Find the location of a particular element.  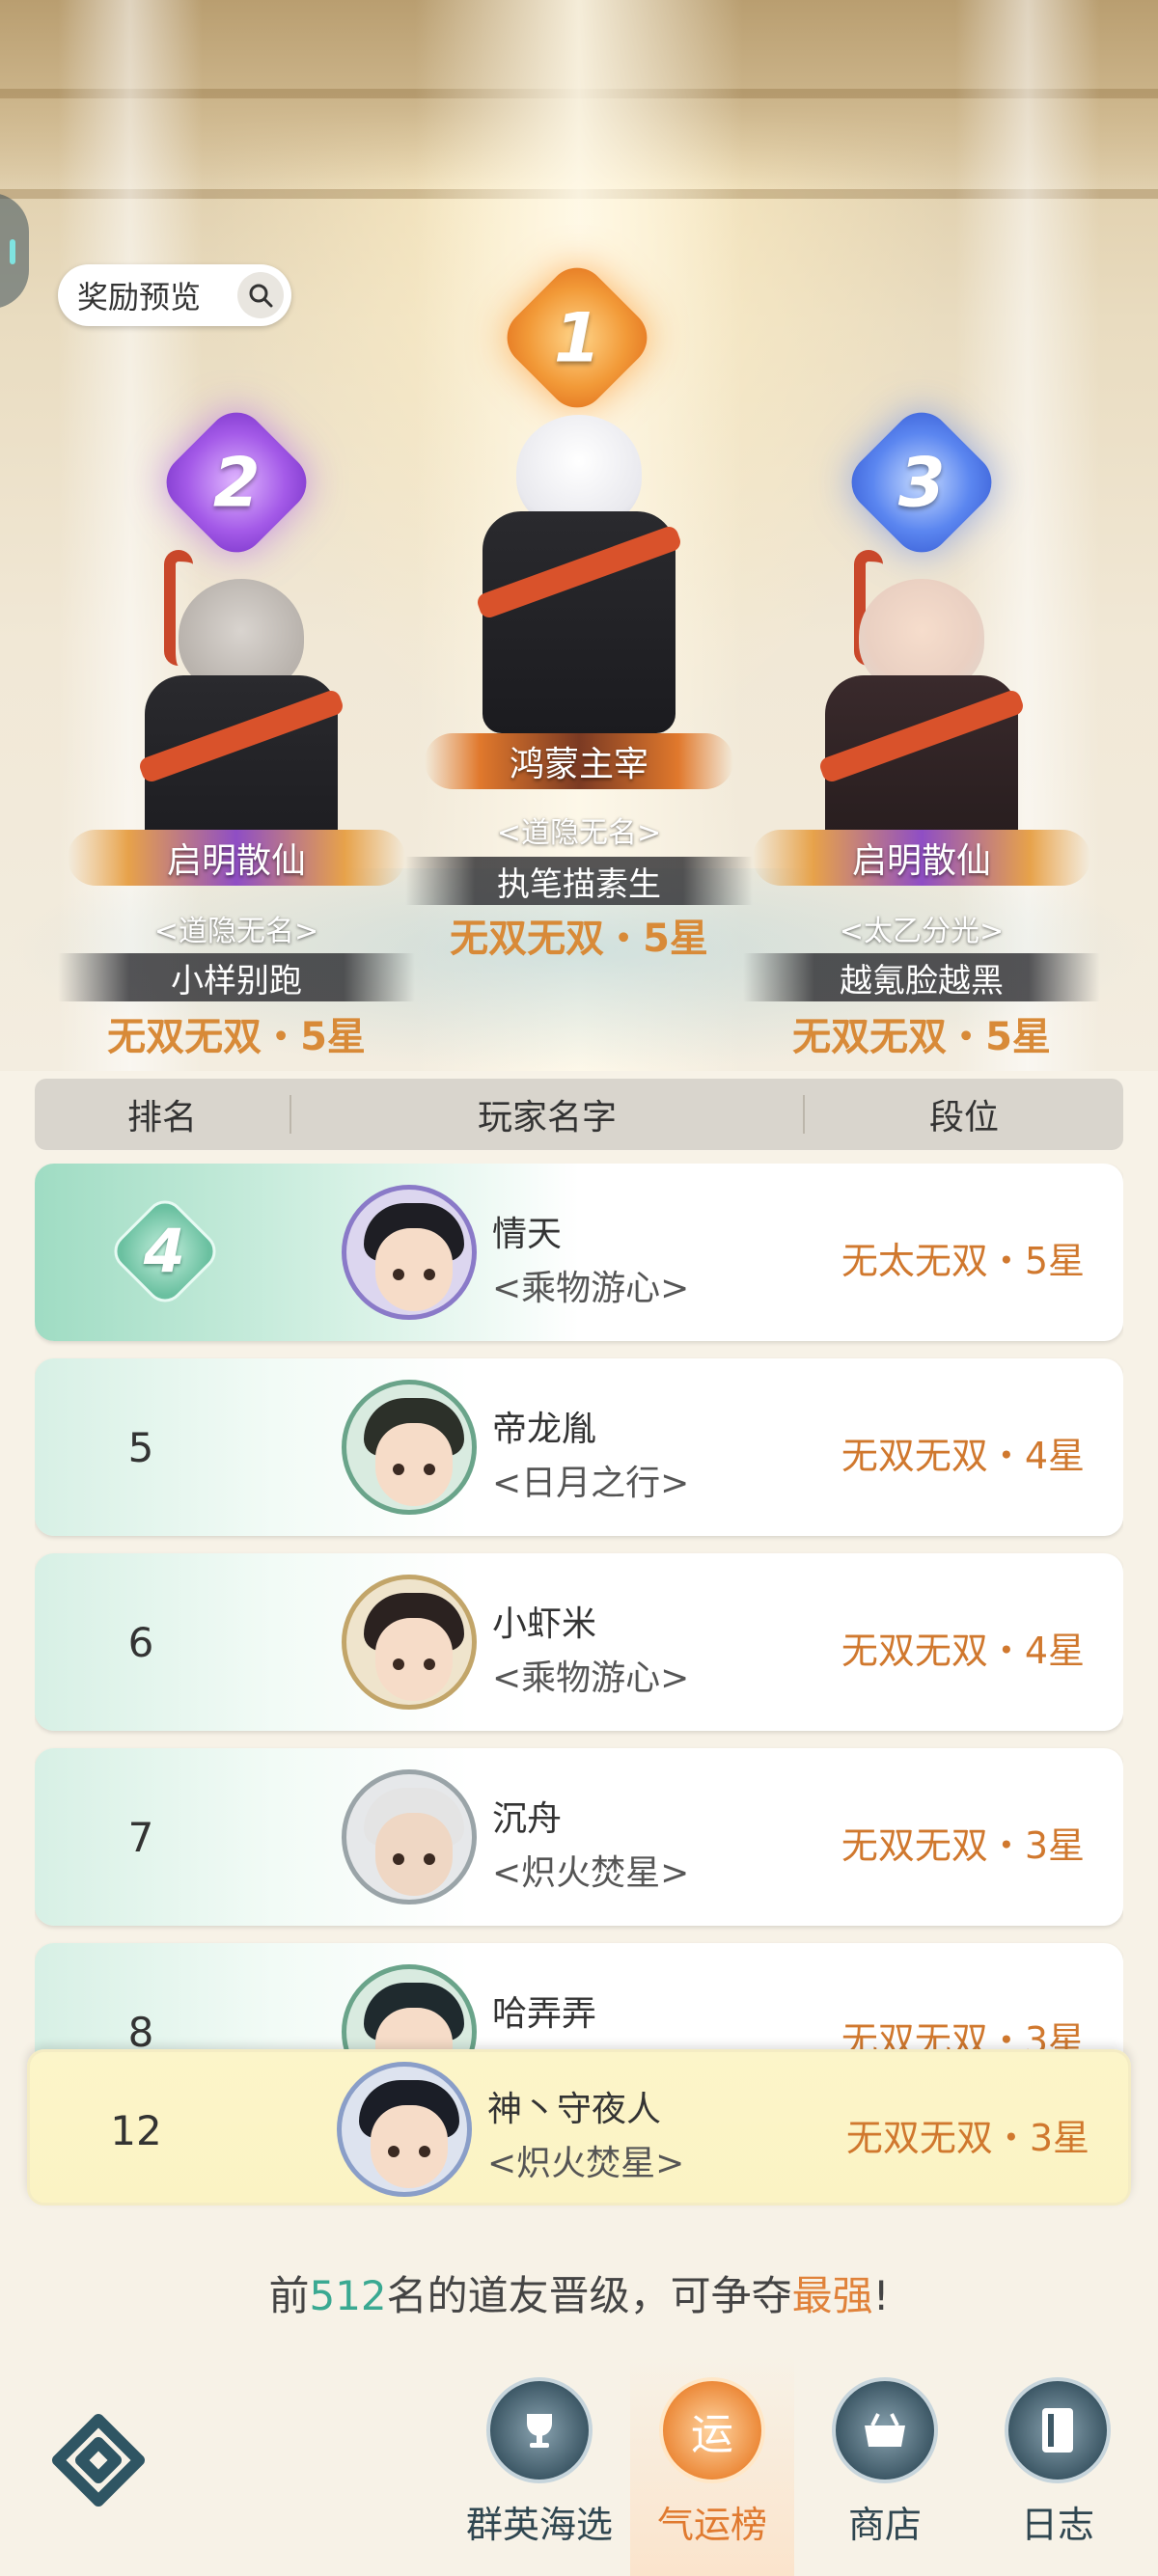

my-rank-row: 12 神丶守夜人 <炽火焚星> 无双无双・3星 is located at coordinates (579, 2128).